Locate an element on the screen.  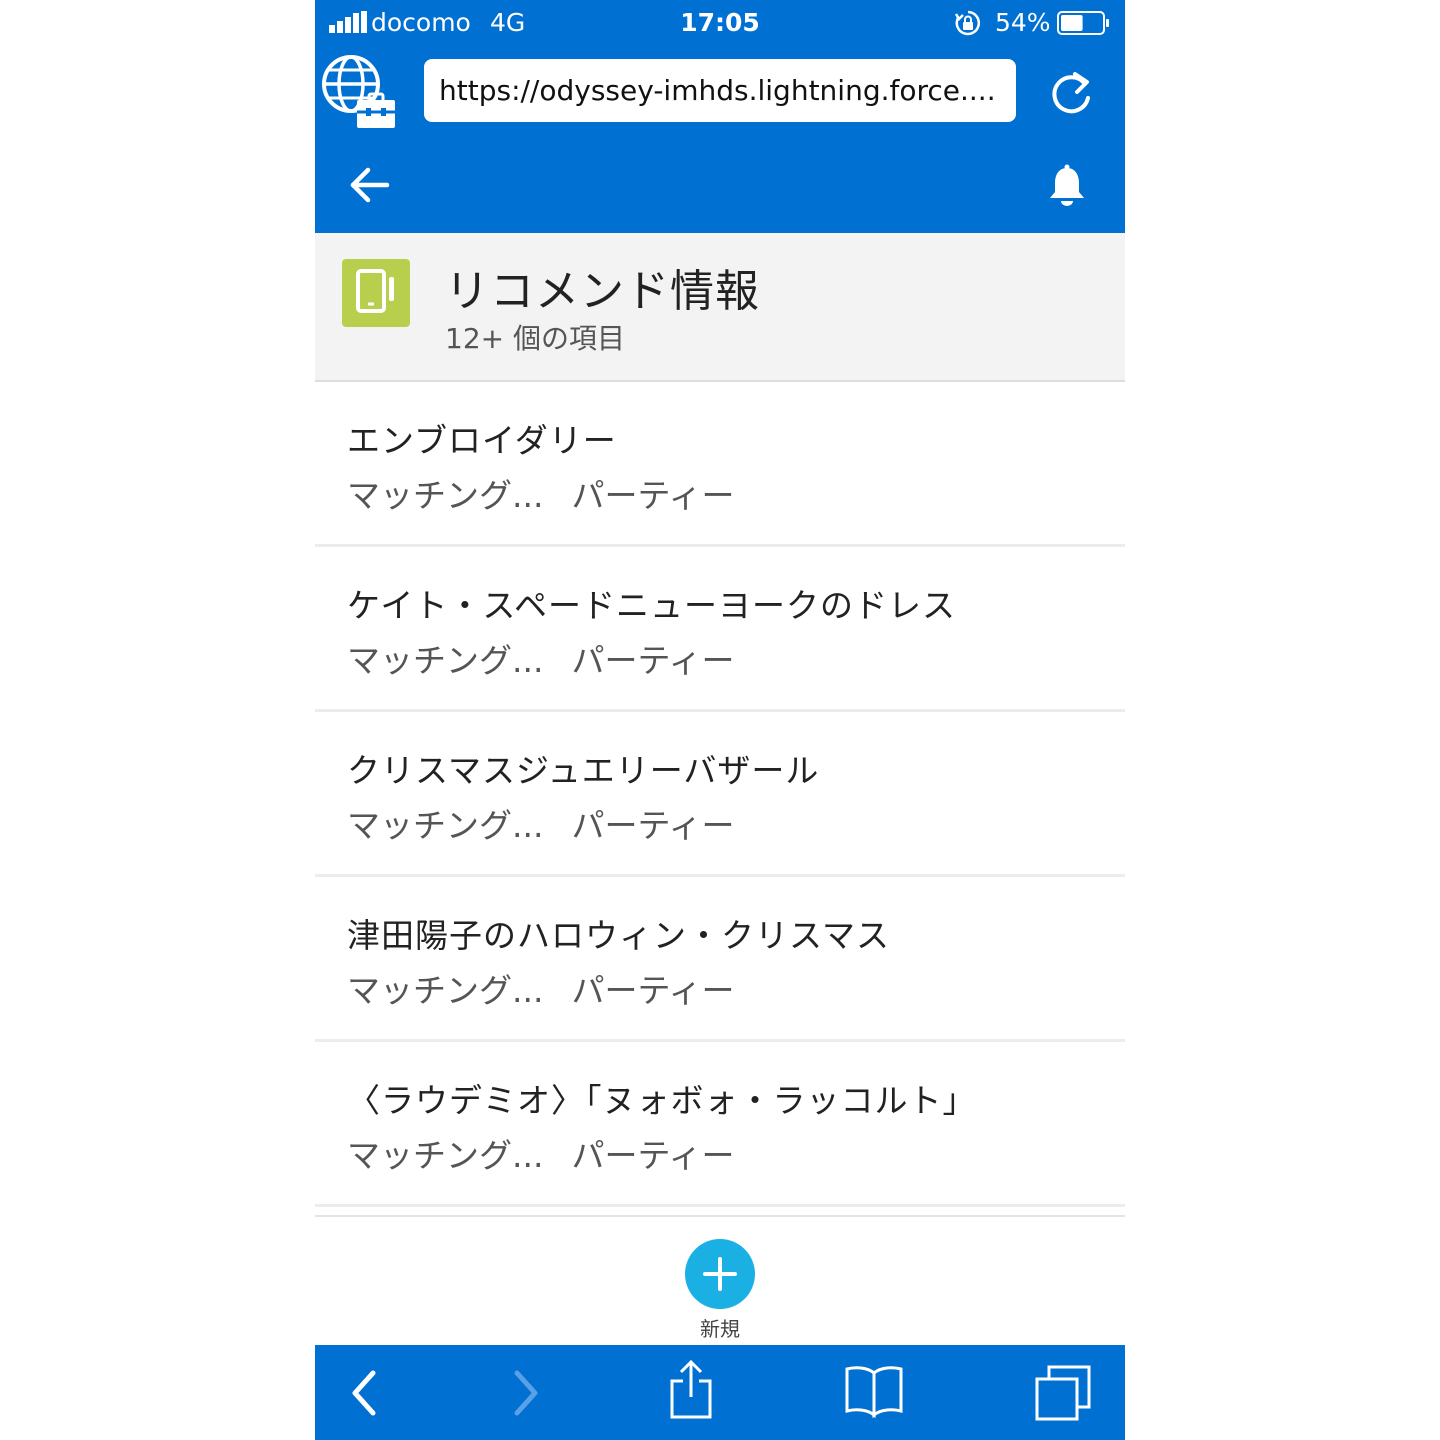
list-item: クリスマスジュエリーバザール マッチング... パーティー is located at coordinates (720, 794).